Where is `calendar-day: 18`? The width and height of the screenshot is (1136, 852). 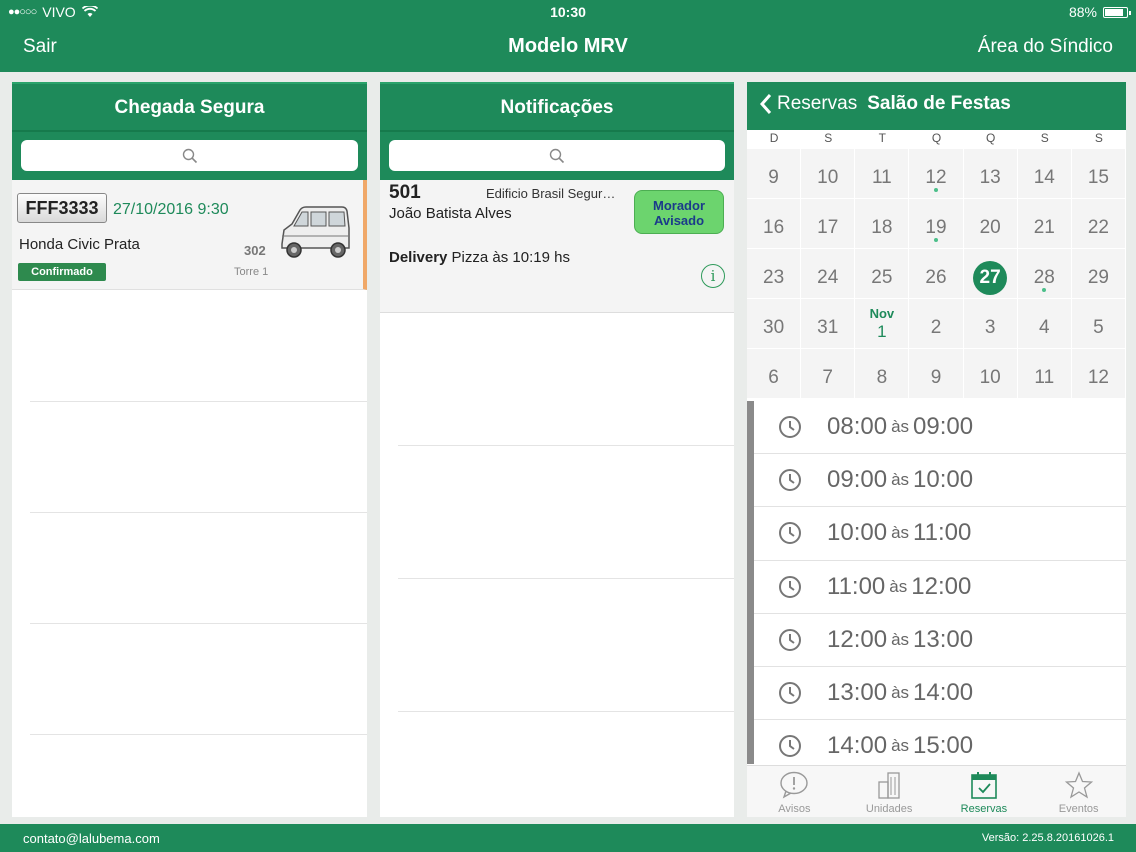
calendar-day: 18 is located at coordinates (882, 224).